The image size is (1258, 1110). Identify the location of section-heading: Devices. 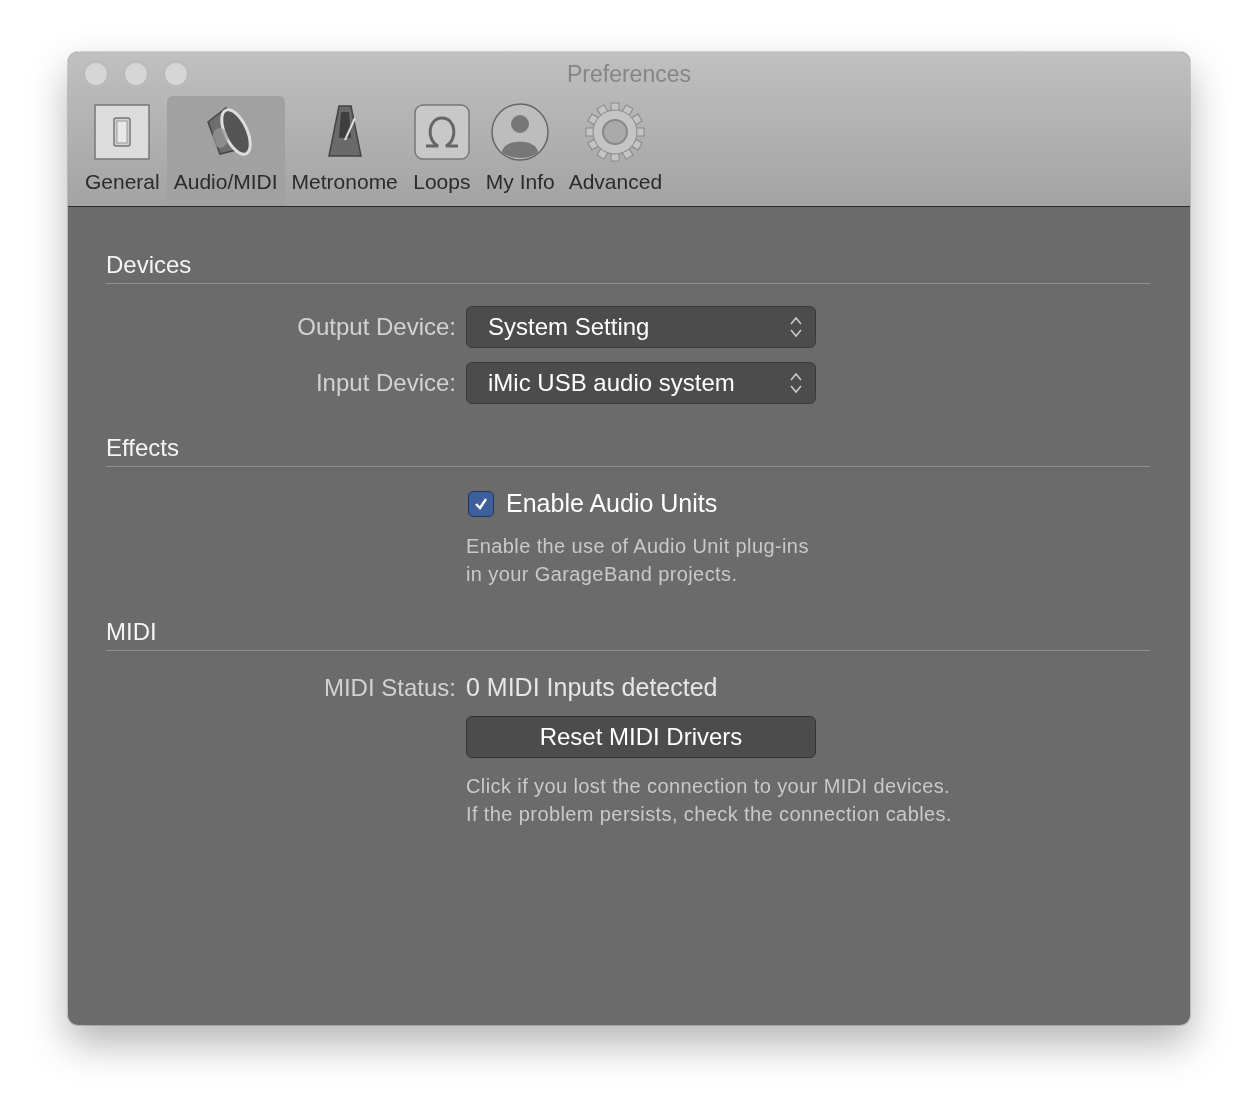
(628, 267).